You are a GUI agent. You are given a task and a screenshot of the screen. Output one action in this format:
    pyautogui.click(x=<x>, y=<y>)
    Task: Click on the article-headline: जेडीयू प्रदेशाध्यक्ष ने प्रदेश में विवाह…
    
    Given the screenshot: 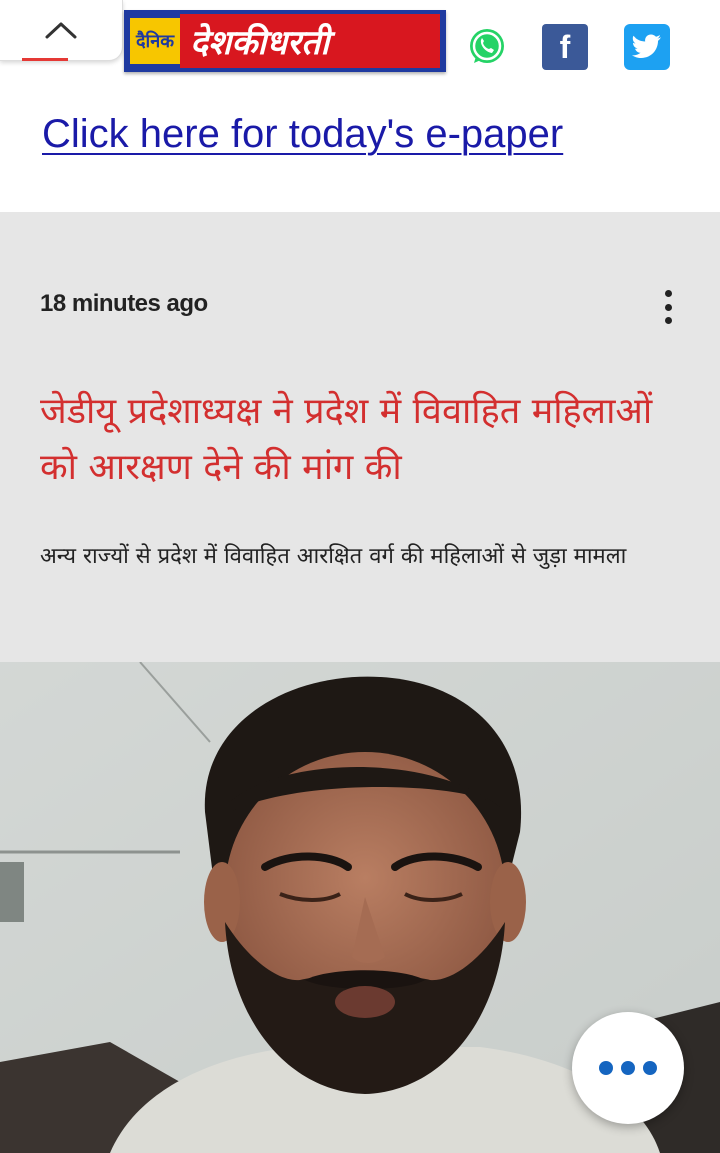 What is the action you would take?
    pyautogui.click(x=360, y=440)
    